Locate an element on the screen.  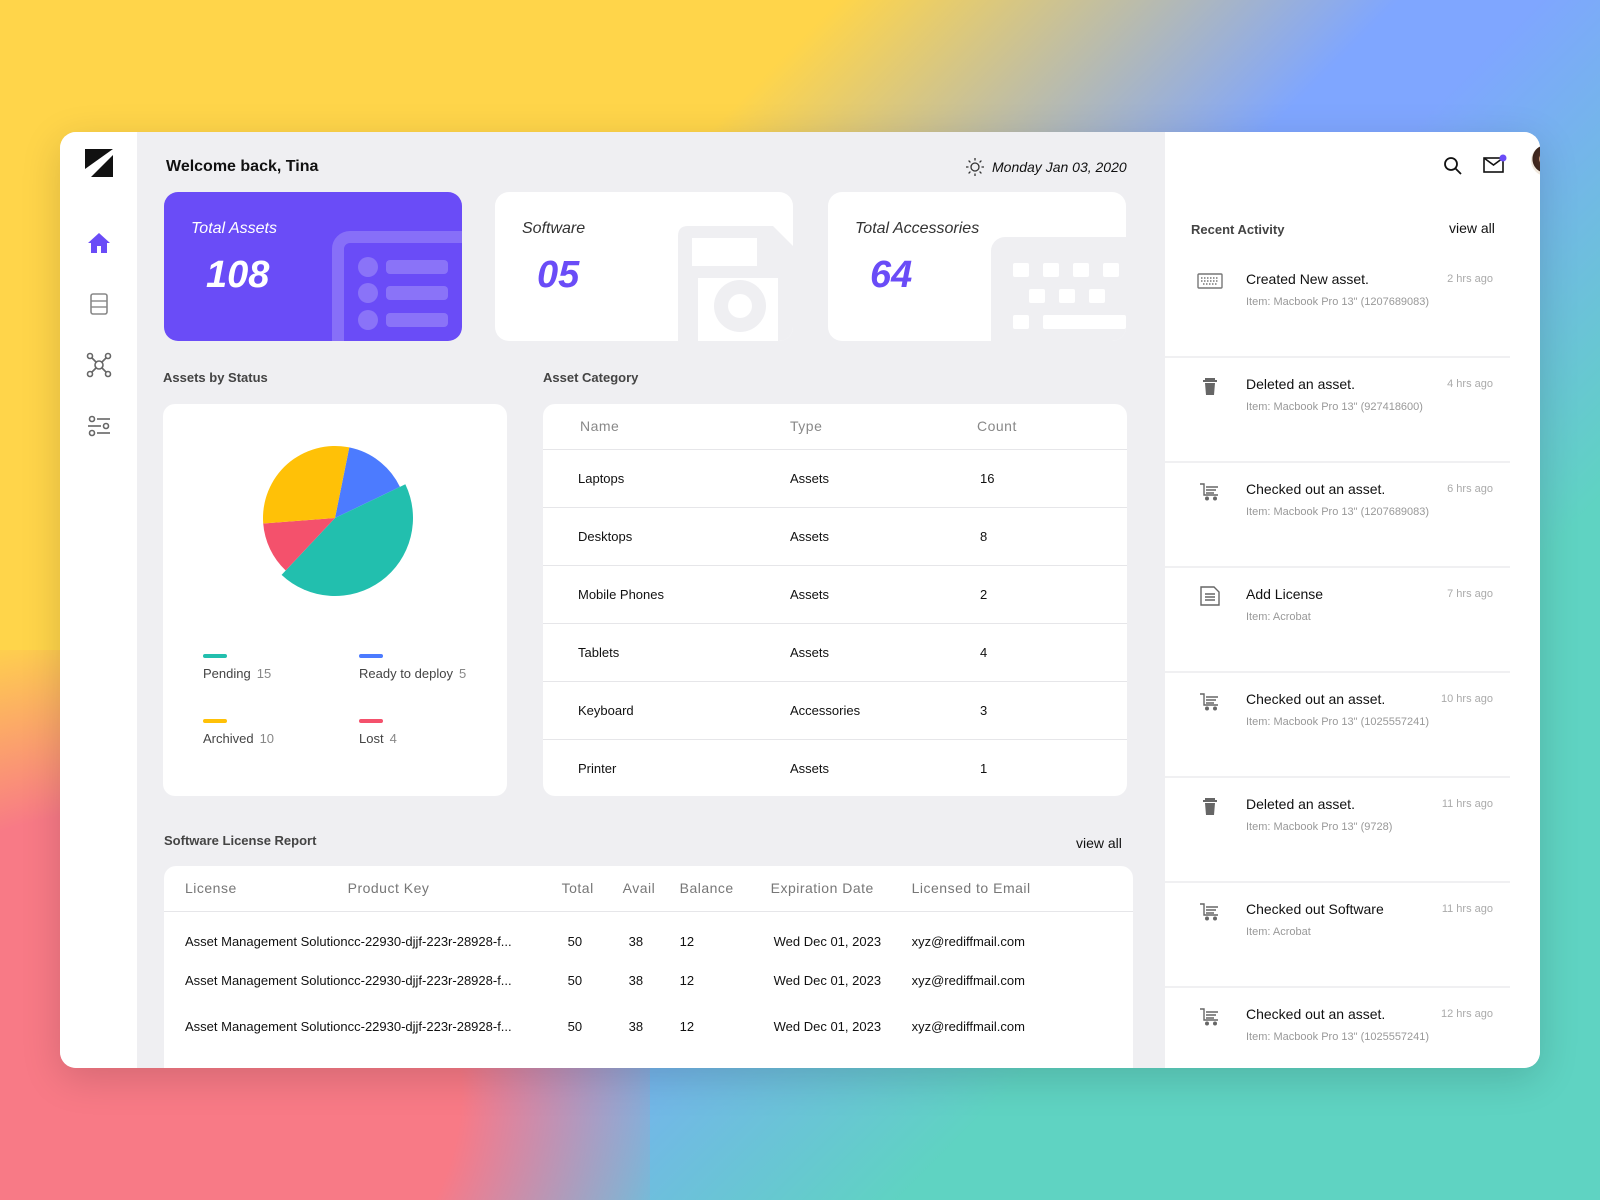
activity-time: 10 hrs ago is located at coordinates (1467, 699).